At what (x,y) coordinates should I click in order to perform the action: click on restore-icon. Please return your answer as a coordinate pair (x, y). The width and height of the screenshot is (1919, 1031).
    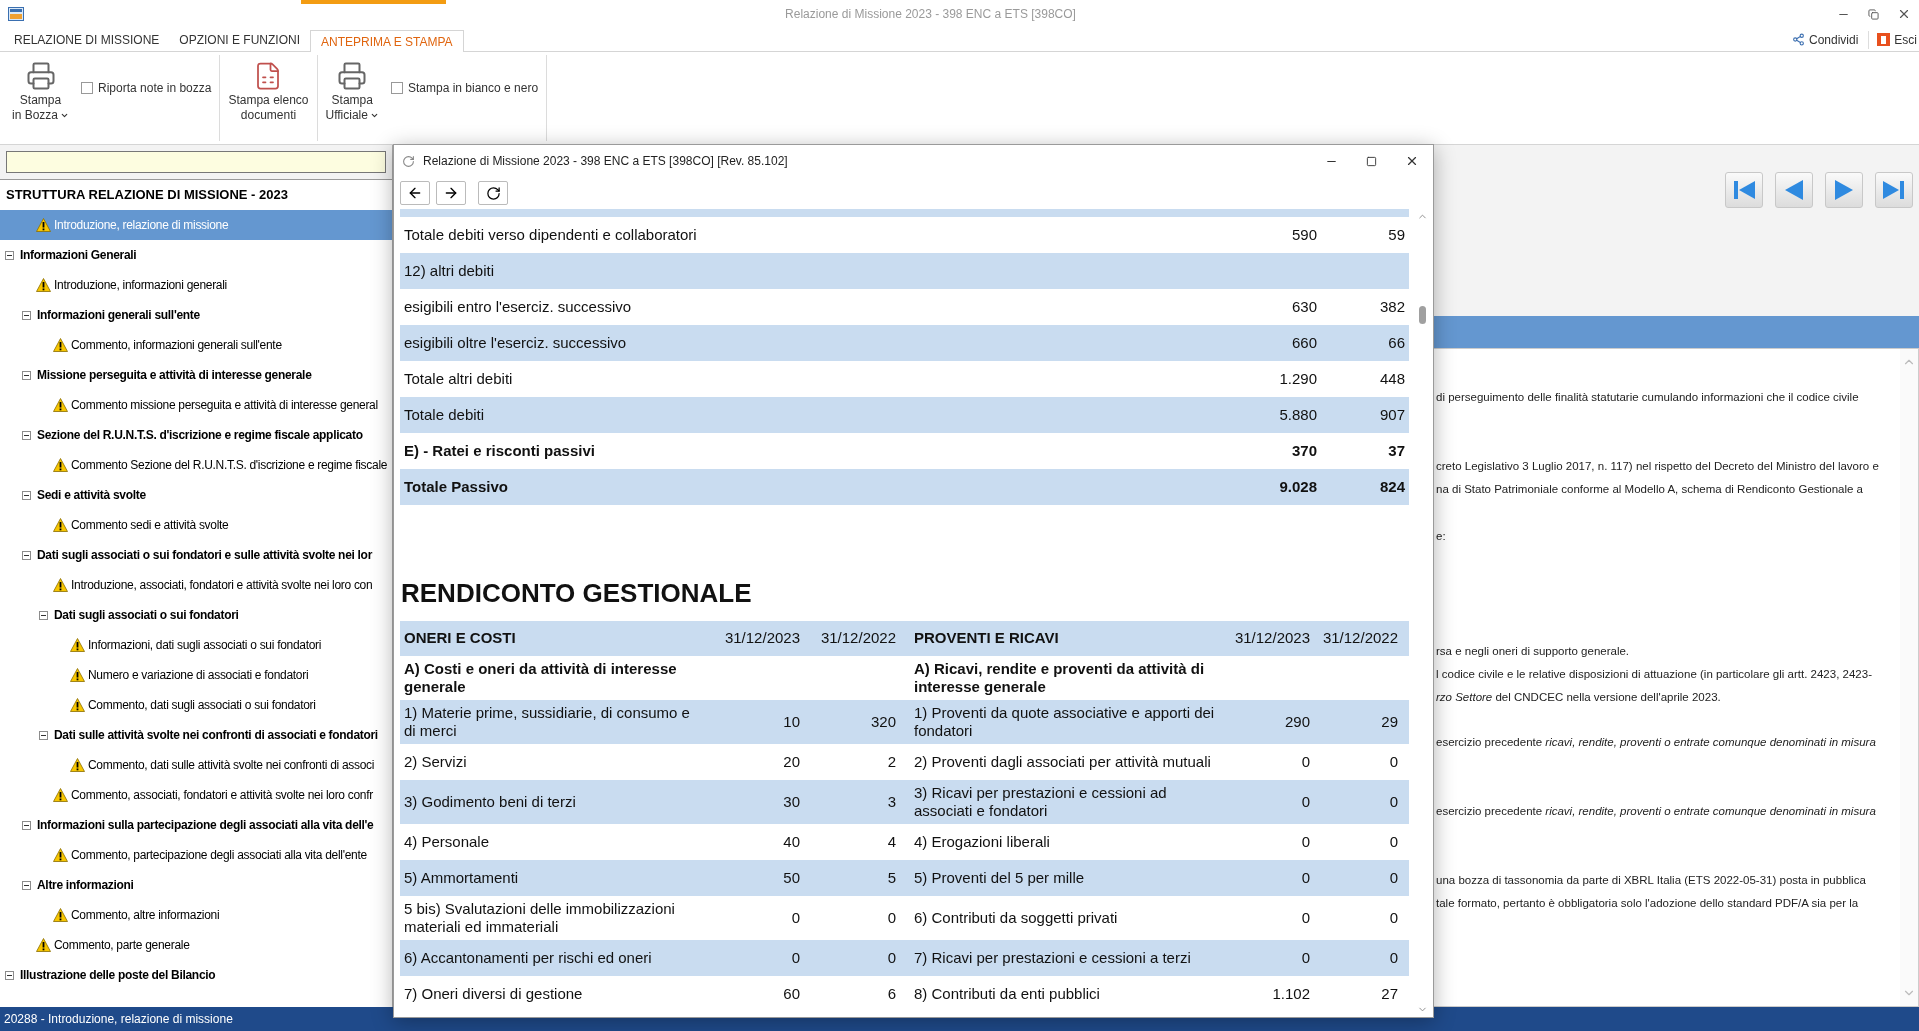
    Looking at the image, I should click on (1873, 14).